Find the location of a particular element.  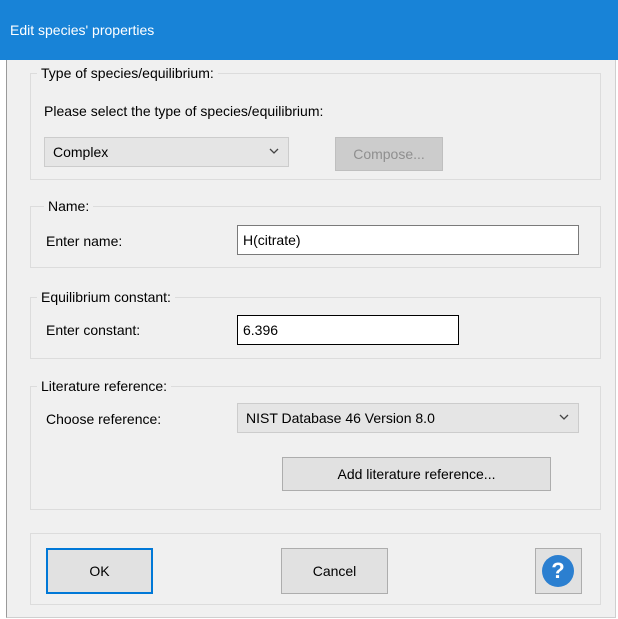

name-group-legend: Name: is located at coordinates (69, 206).